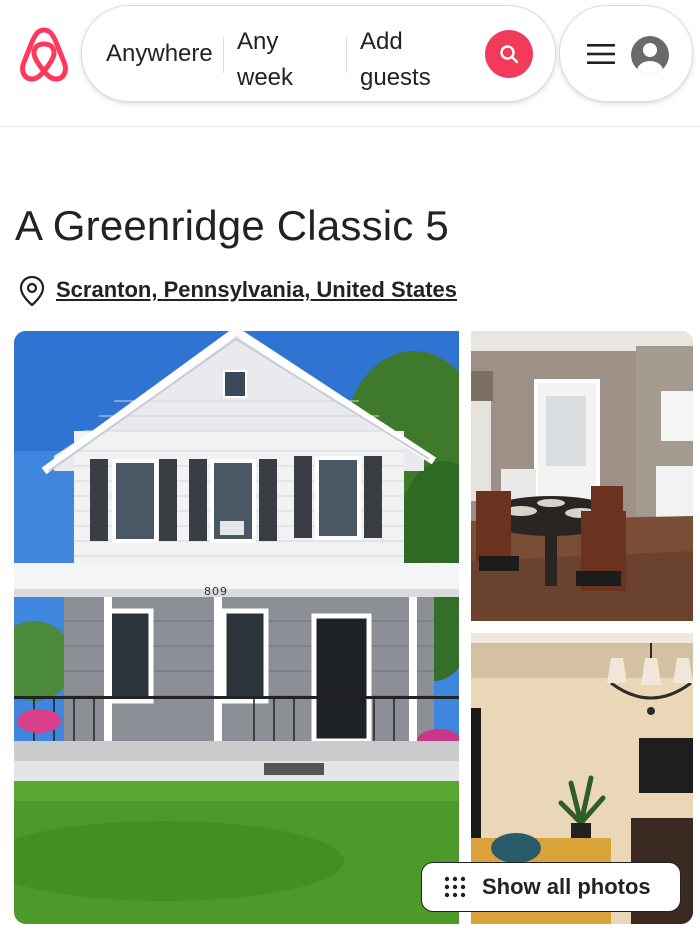 The image size is (700, 952). I want to click on search-bar: Anywhere Any week Add guests, so click(318, 53).